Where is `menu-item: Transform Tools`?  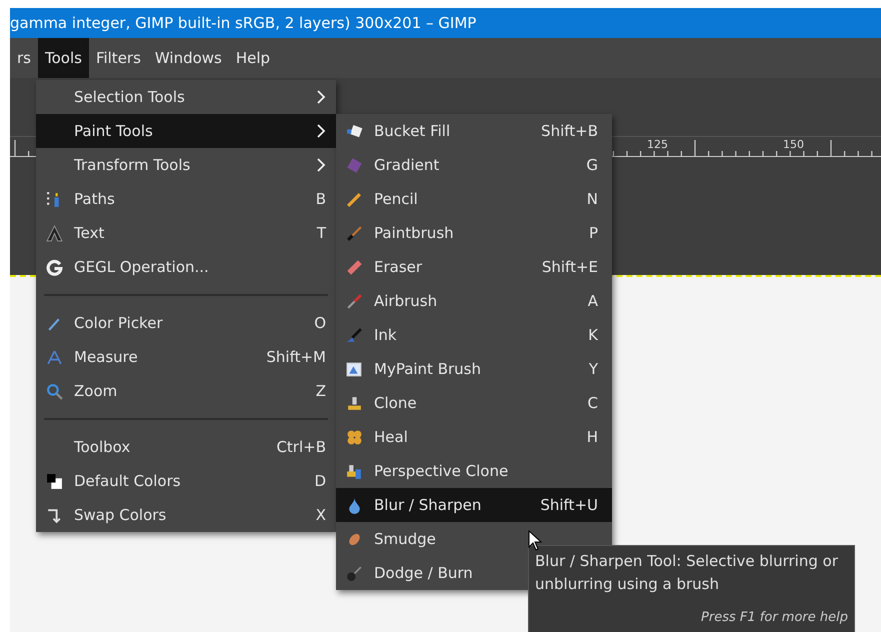
menu-item: Transform Tools is located at coordinates (186, 165).